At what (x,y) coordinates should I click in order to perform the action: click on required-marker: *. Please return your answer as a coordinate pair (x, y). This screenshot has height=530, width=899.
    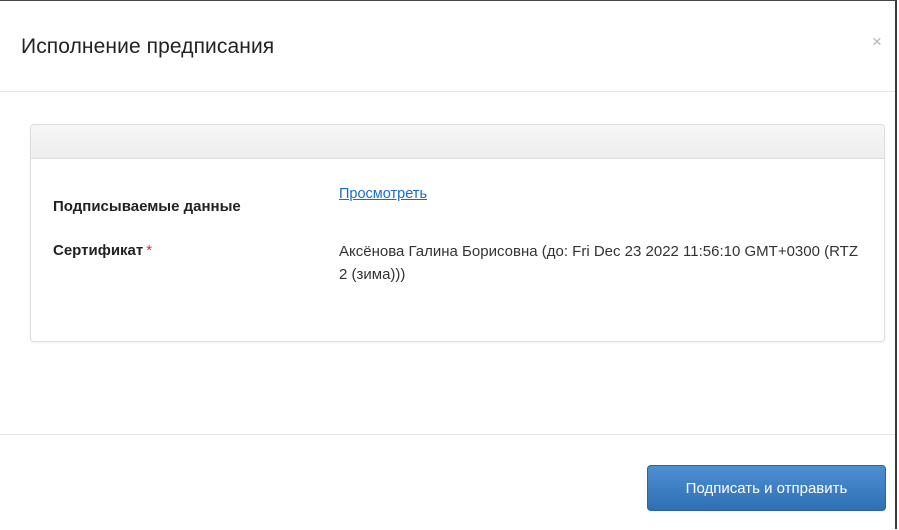
    Looking at the image, I should click on (149, 250).